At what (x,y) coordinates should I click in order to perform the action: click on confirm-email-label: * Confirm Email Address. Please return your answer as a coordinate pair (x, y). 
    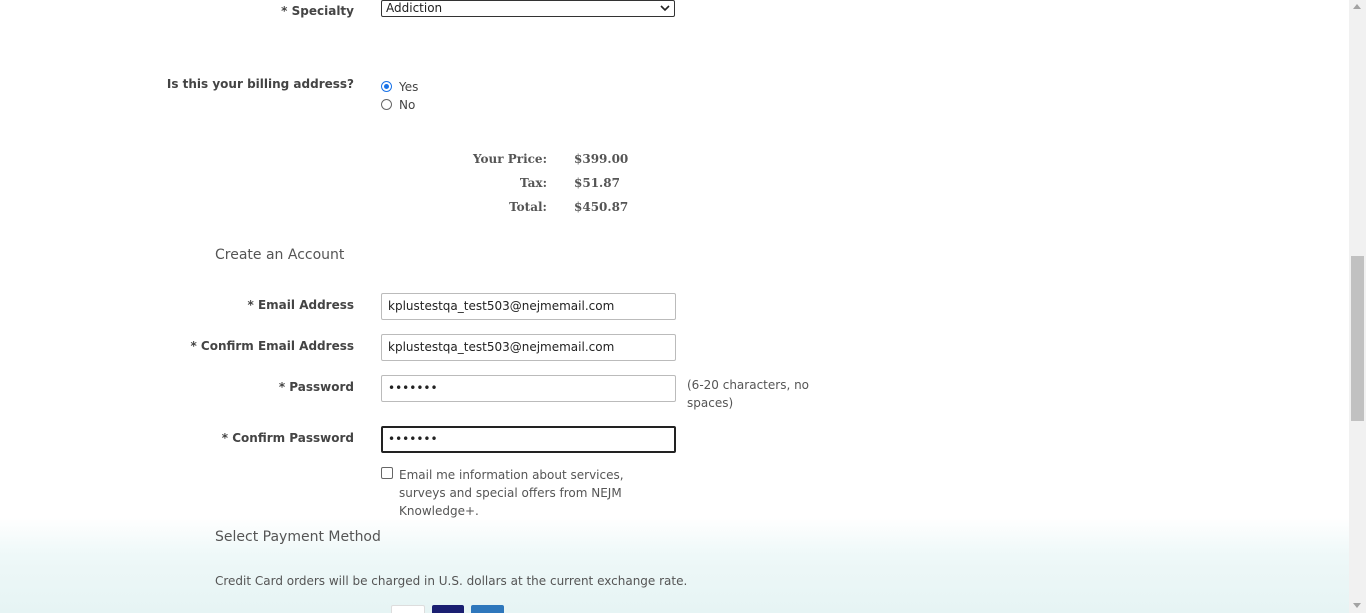
    Looking at the image, I should click on (272, 346).